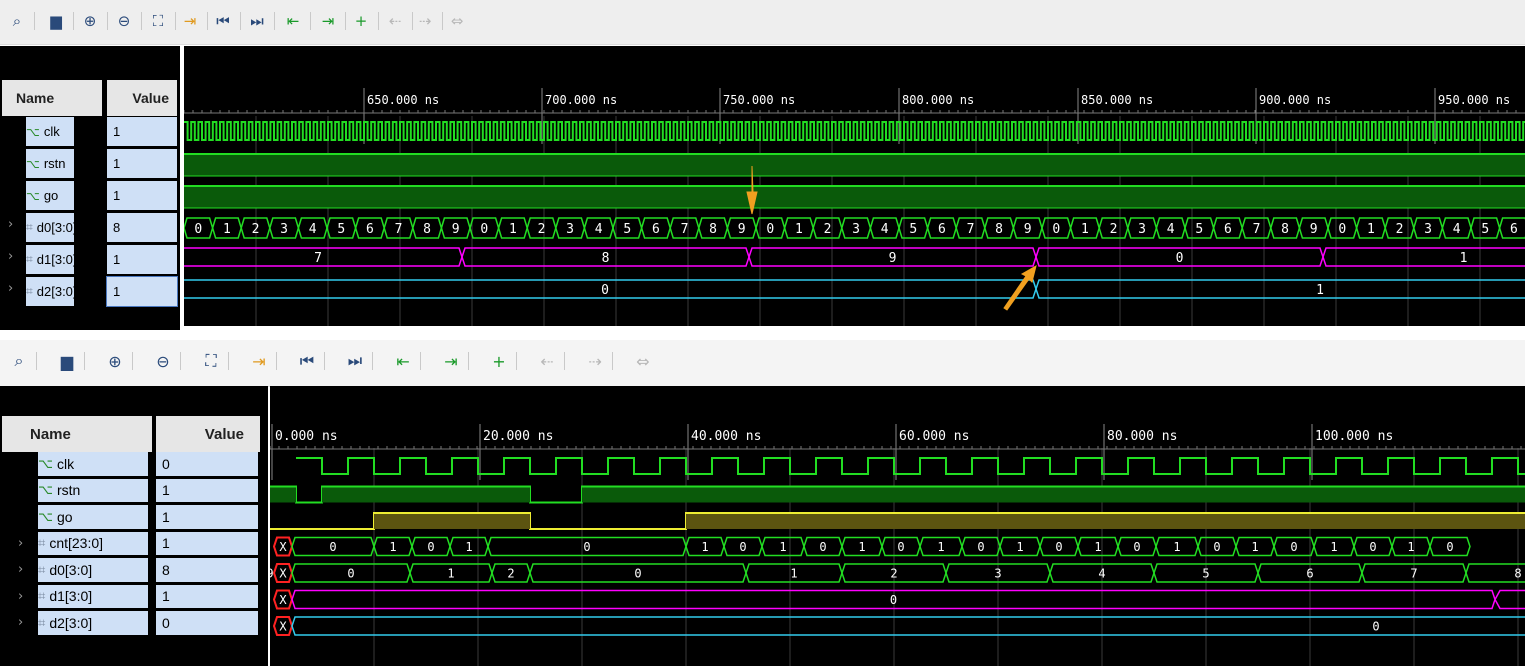  What do you see at coordinates (822, 547) in the screenshot?
I see `cnt-bus-value: 0` at bounding box center [822, 547].